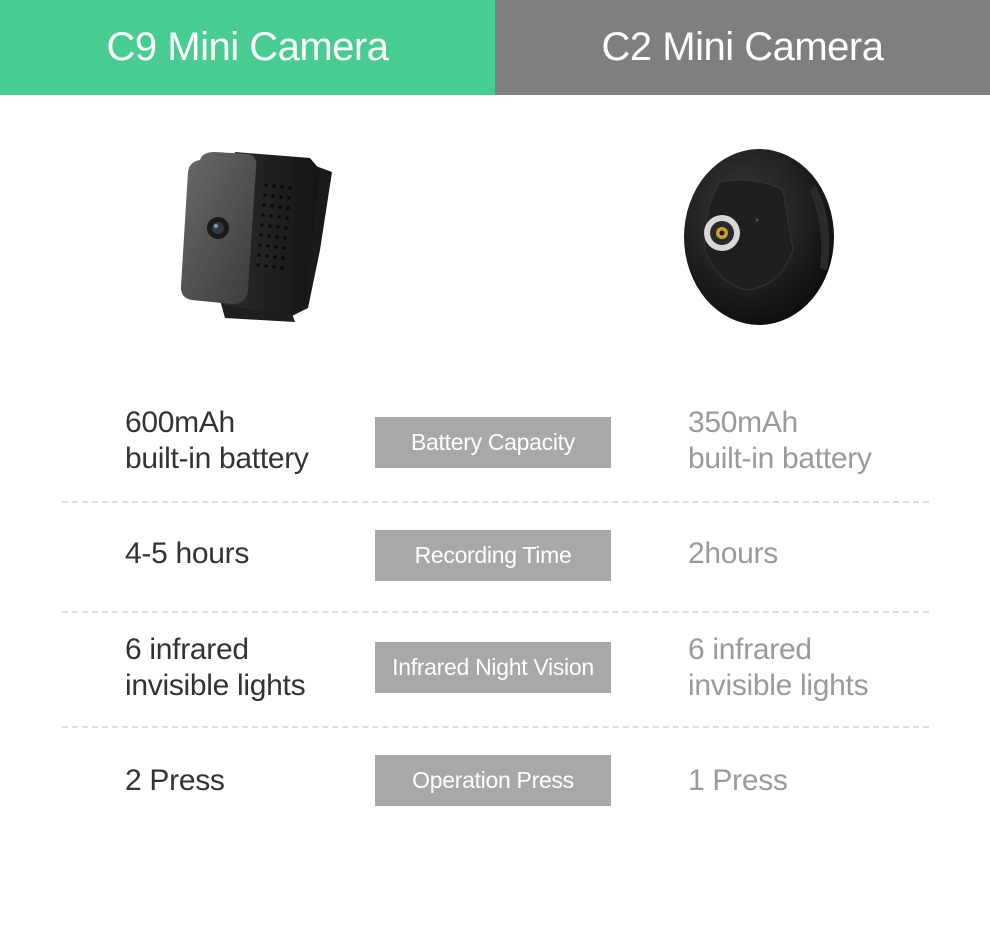 The height and width of the screenshot is (936, 990). What do you see at coordinates (493, 667) in the screenshot?
I see `infrared-night-vision-label: Infrared Night Vision` at bounding box center [493, 667].